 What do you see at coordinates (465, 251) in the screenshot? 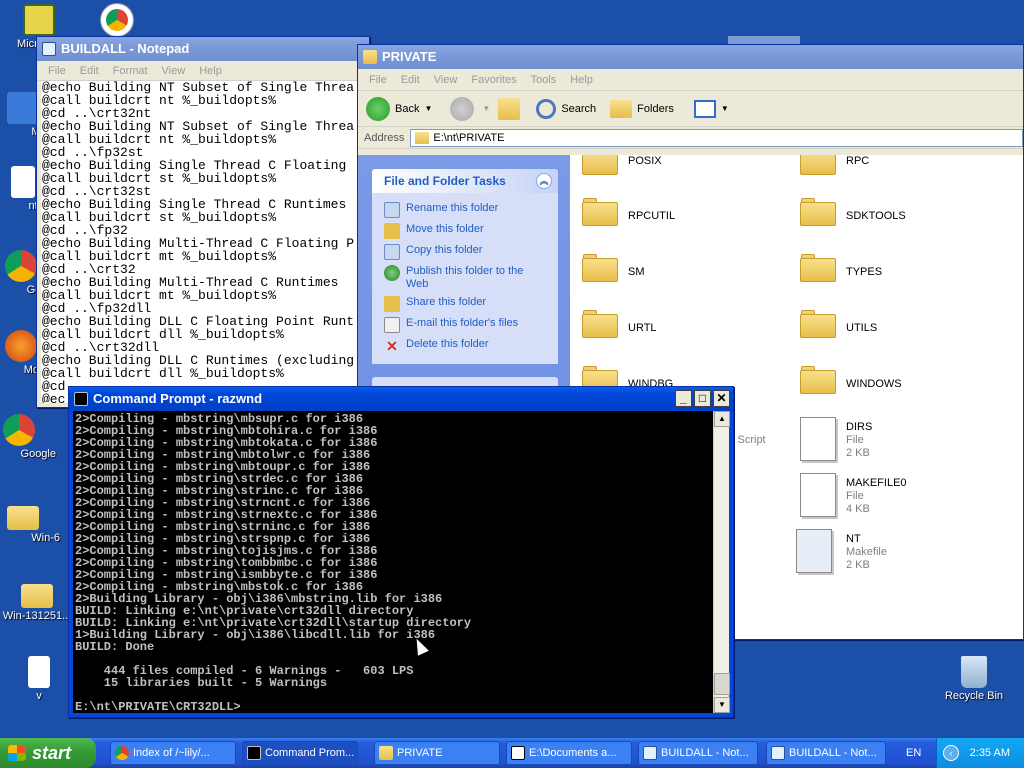
I see `task-copy: Copy this folder` at bounding box center [465, 251].